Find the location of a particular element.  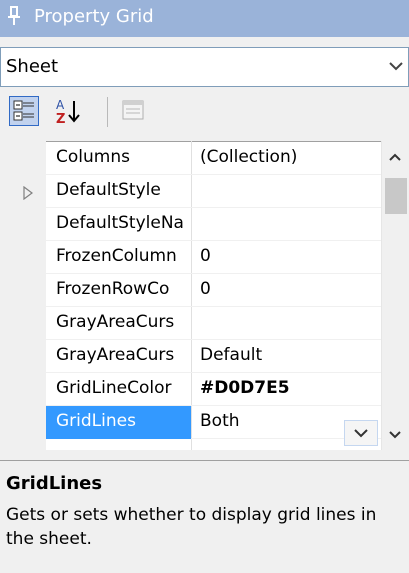

expand-arrow-icon is located at coordinates (28, 193).